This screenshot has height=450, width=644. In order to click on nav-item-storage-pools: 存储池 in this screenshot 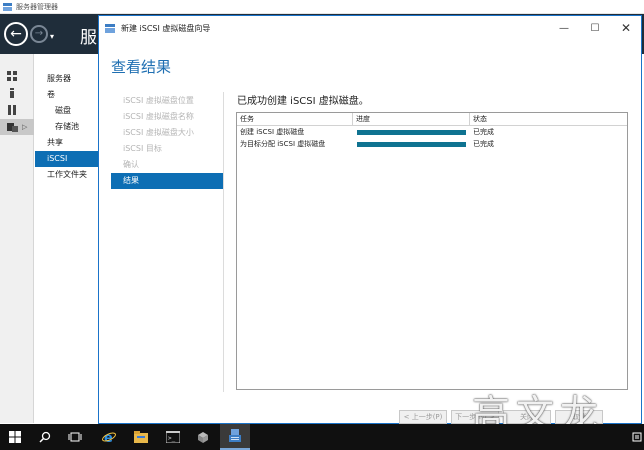, I will do `click(66, 127)`.